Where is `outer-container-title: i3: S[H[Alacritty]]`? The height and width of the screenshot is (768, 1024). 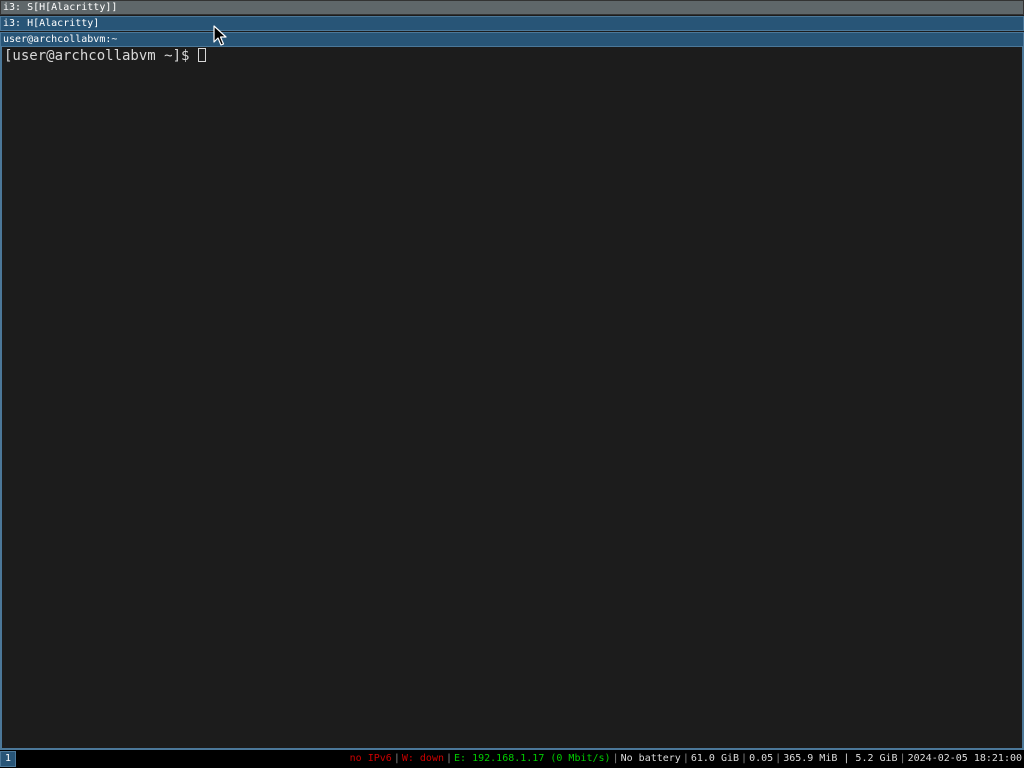
outer-container-title: i3: S[H[Alacritty]] is located at coordinates (60, 7).